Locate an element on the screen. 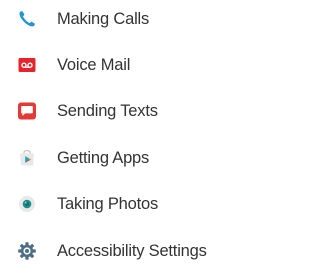 The height and width of the screenshot is (277, 320). menu-item-label: Voice Mail is located at coordinates (94, 64).